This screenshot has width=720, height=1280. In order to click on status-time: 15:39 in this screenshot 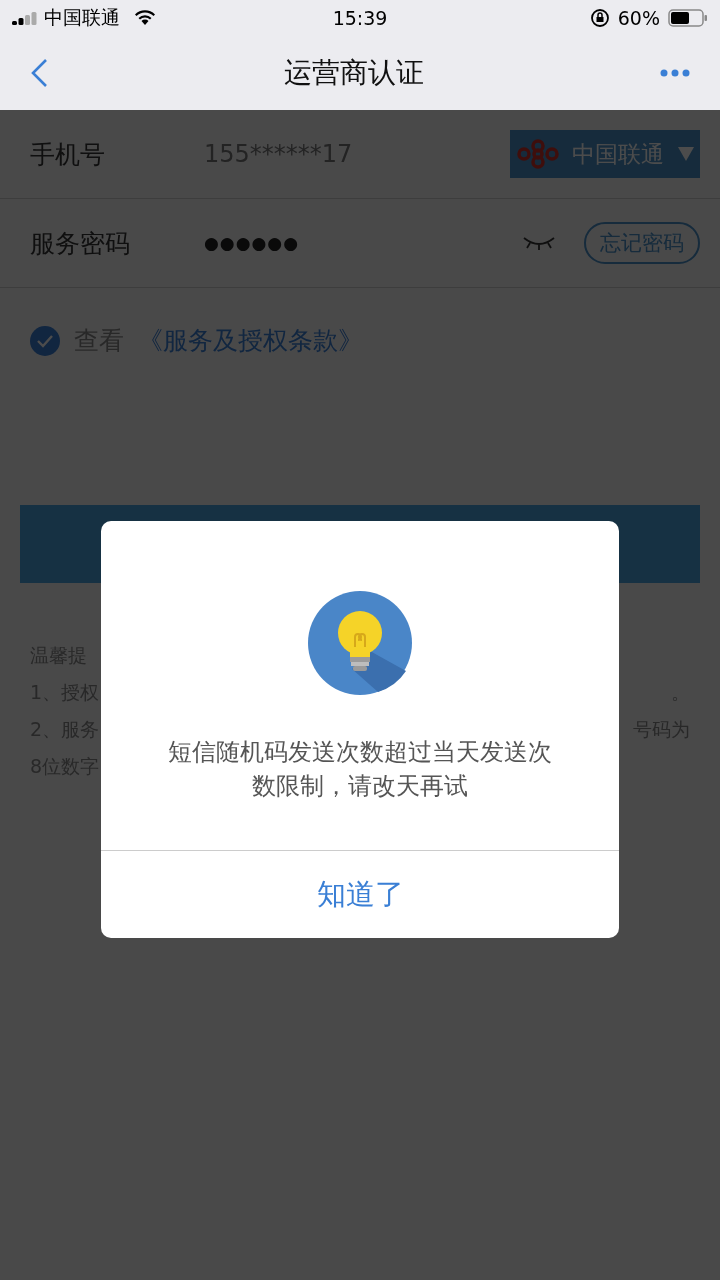, I will do `click(360, 18)`.